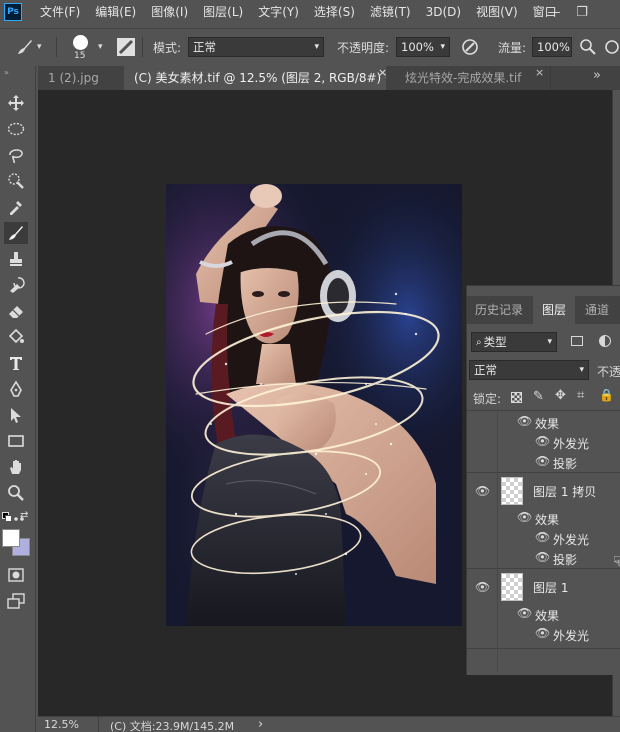  What do you see at coordinates (16, 285) in the screenshot?
I see `history-brush-tool-icon` at bounding box center [16, 285].